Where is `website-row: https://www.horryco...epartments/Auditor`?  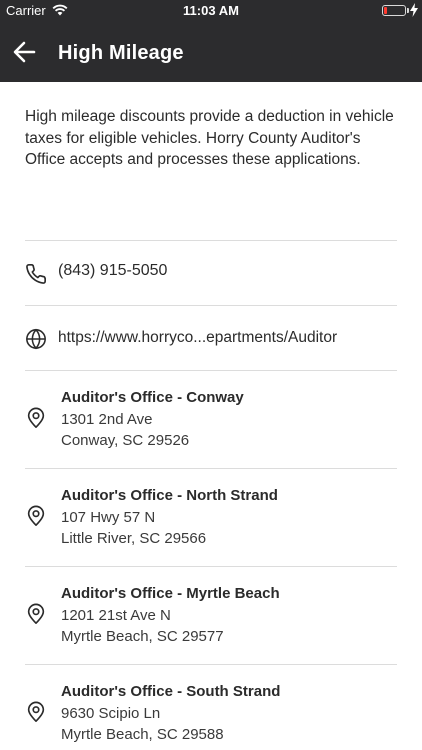 website-row: https://www.horryco...epartments/Auditor is located at coordinates (211, 338).